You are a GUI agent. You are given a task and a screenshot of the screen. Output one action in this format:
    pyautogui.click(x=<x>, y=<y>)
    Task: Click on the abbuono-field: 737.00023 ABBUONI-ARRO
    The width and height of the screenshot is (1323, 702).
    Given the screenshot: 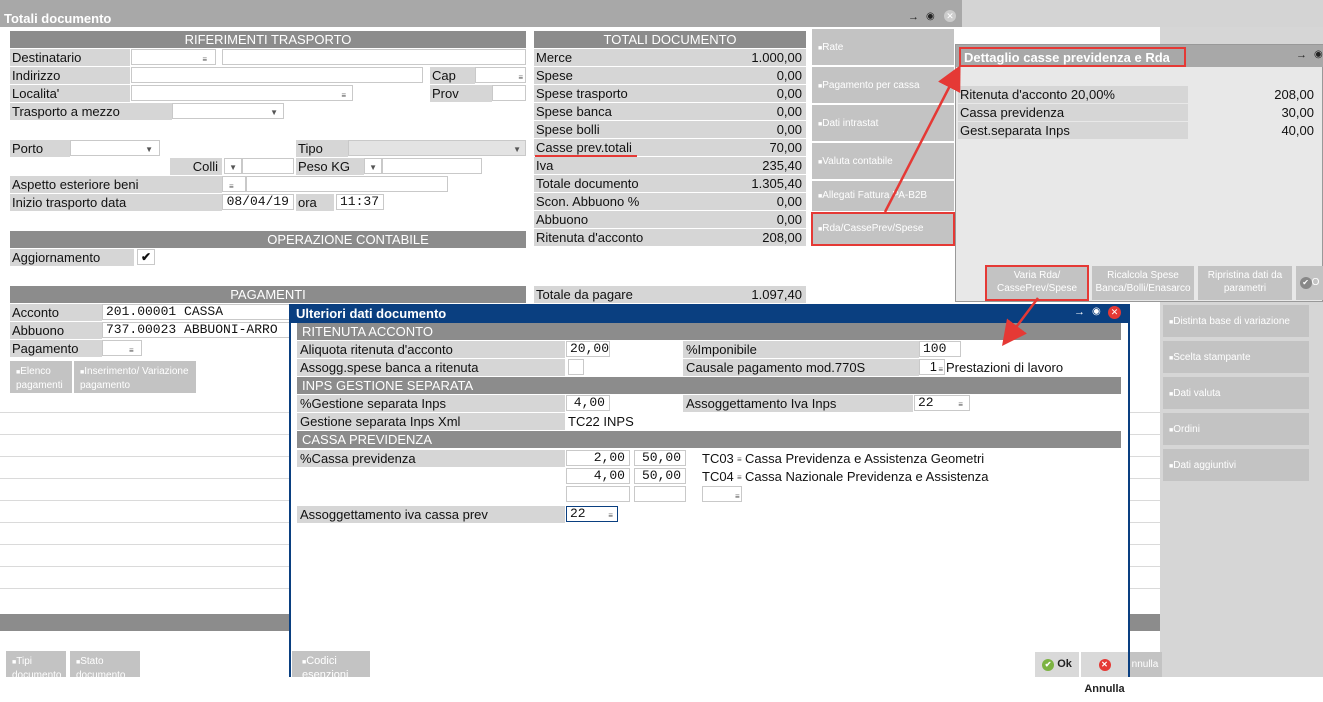 What is the action you would take?
    pyautogui.click(x=196, y=330)
    